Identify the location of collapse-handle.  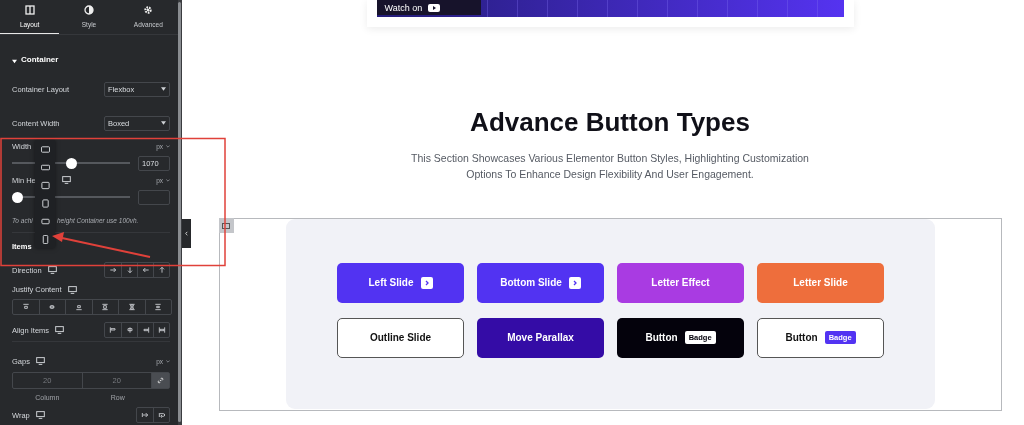
(186, 233).